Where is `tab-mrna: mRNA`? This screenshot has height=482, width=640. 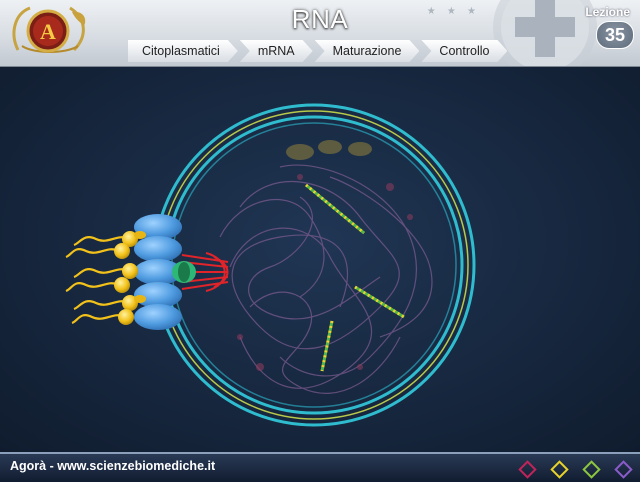
tab-mrna: mRNA is located at coordinates (276, 51).